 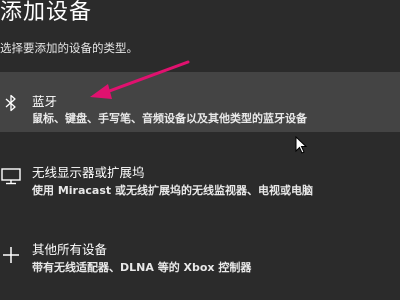 I want to click on option-description: 鼠标、键盘、手写笔、音频设备以及其他类型的蓝牙设备, so click(x=169, y=118).